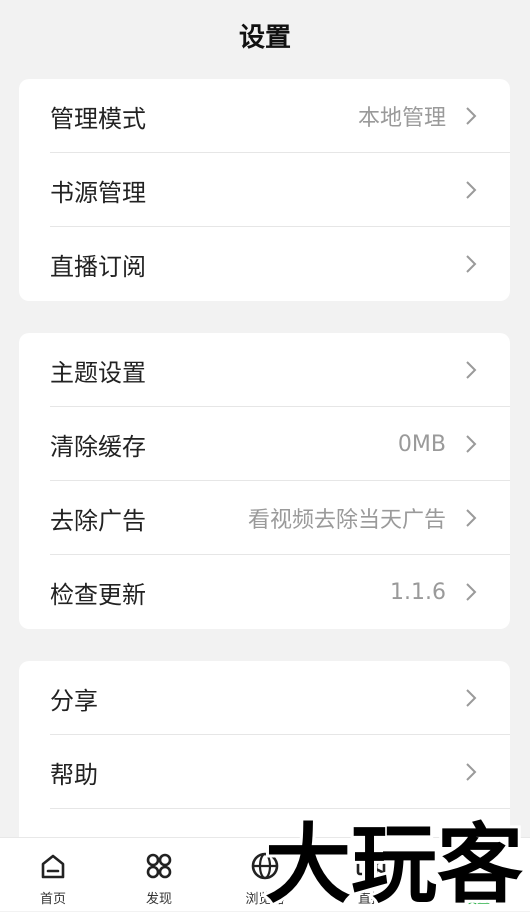  What do you see at coordinates (421, 444) in the screenshot?
I see `setting-value: 0MB` at bounding box center [421, 444].